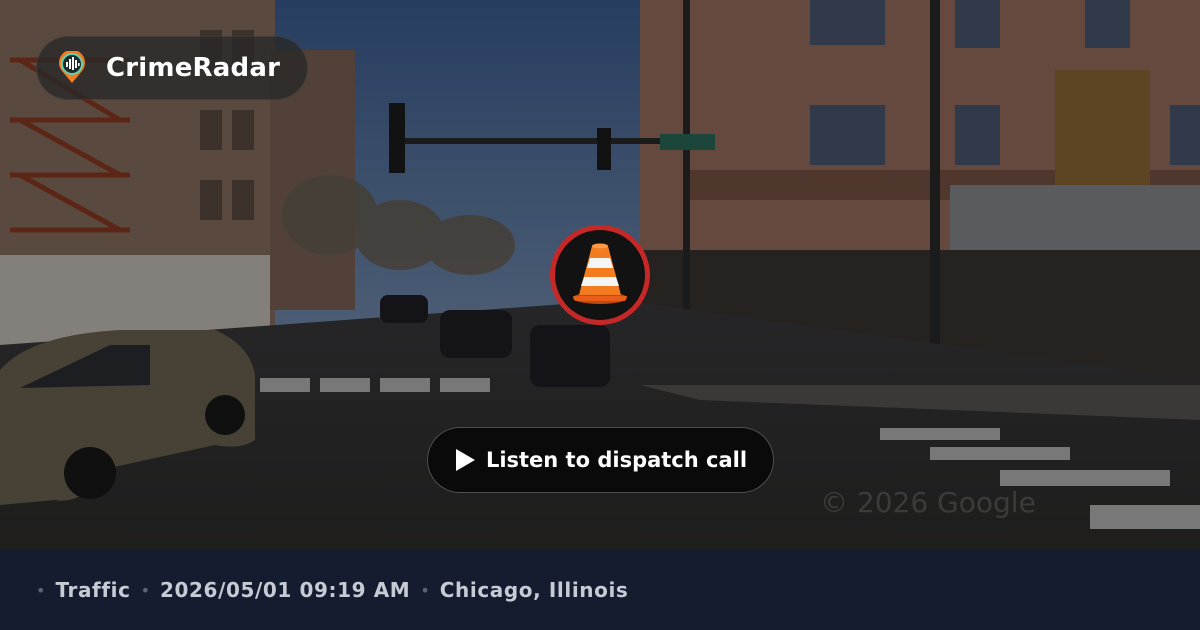  I want to click on brand-name: CrimeRadar, so click(193, 68).